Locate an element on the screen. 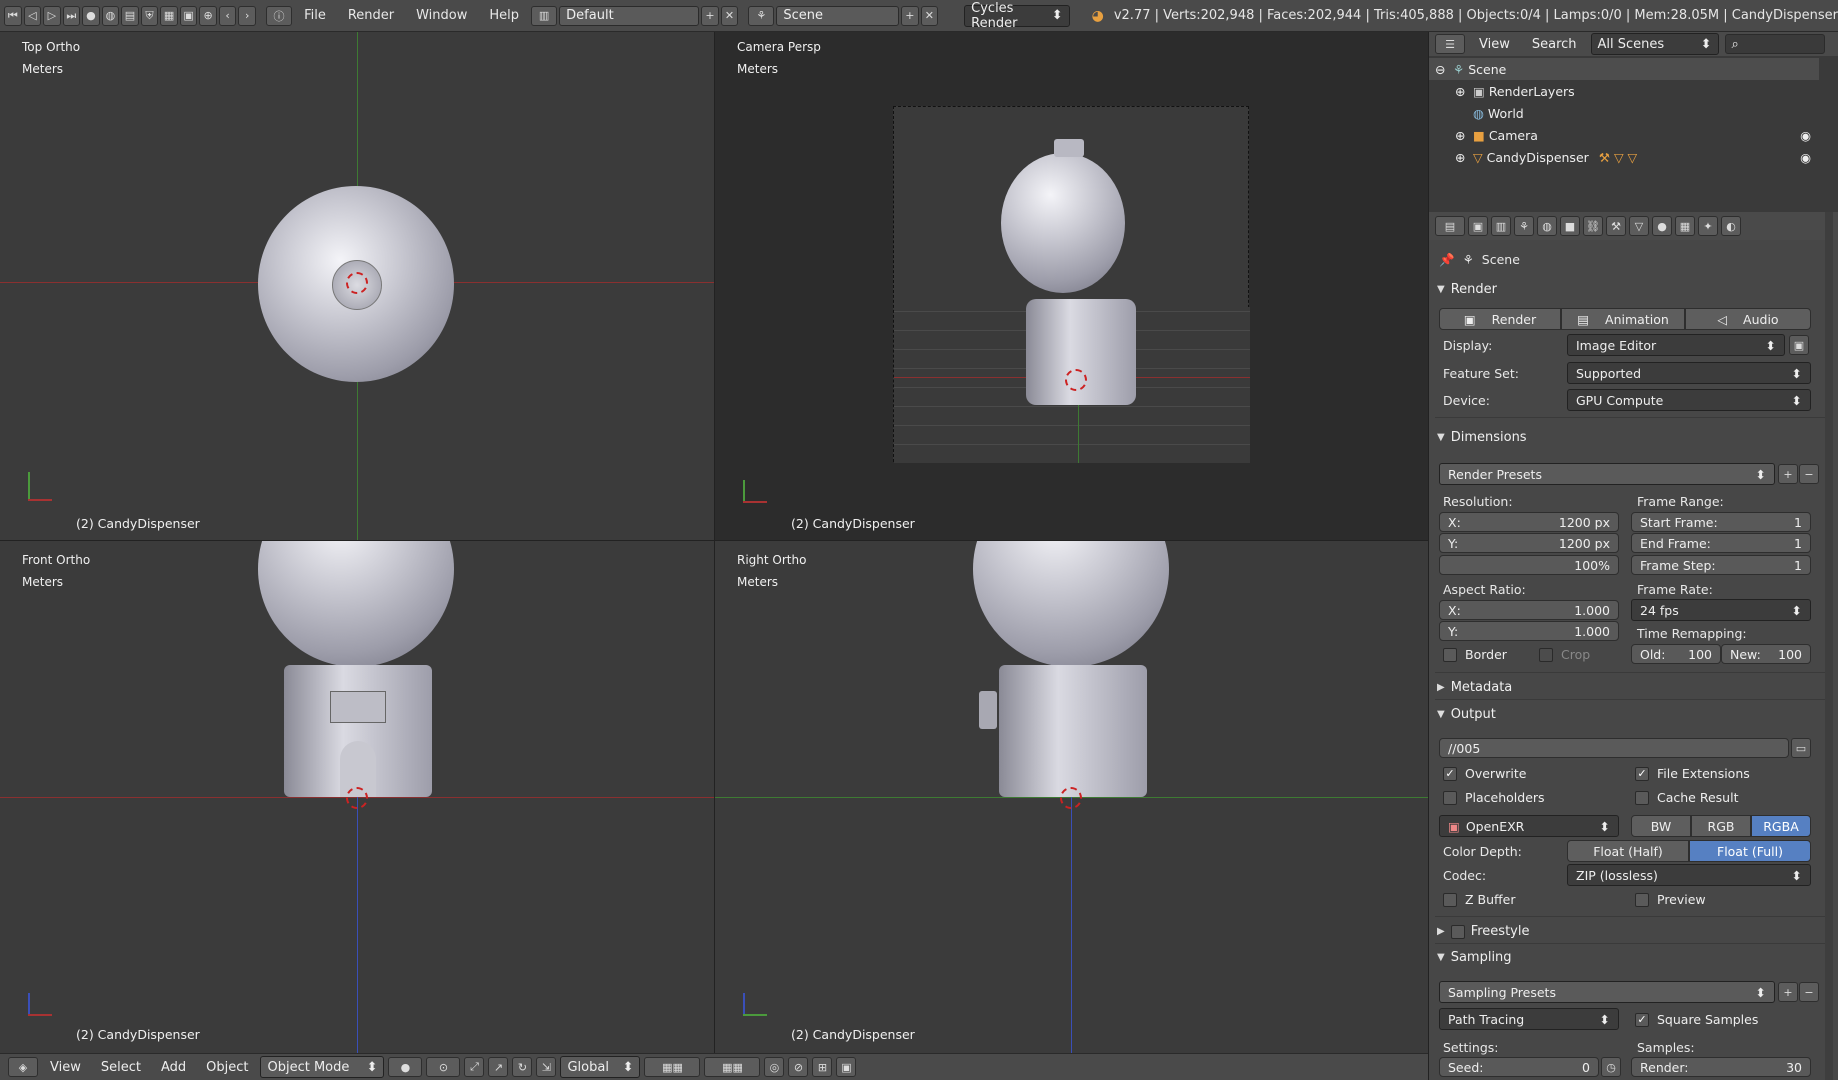  file-format-select: ▣ OpenEXR ⬍ is located at coordinates (1529, 826).